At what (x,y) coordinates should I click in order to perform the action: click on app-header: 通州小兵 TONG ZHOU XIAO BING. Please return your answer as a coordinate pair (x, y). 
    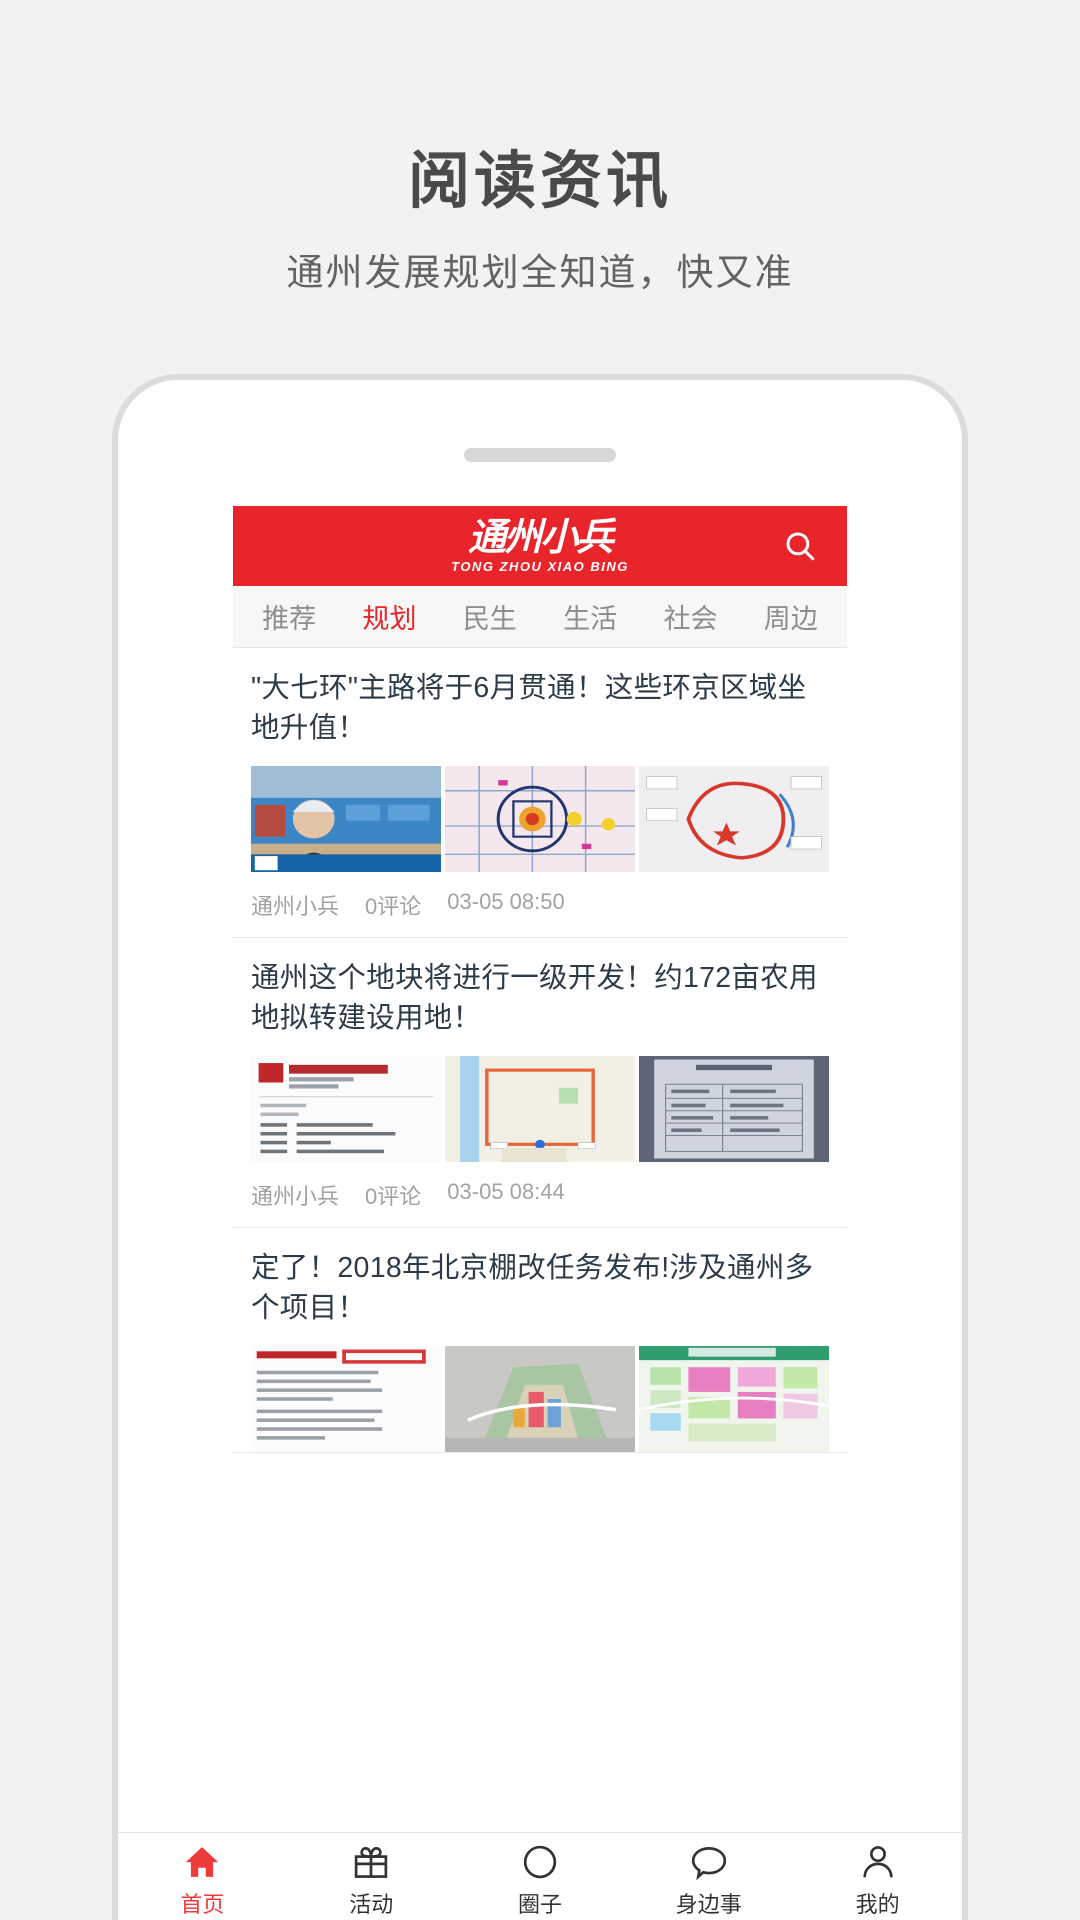
    Looking at the image, I should click on (540, 546).